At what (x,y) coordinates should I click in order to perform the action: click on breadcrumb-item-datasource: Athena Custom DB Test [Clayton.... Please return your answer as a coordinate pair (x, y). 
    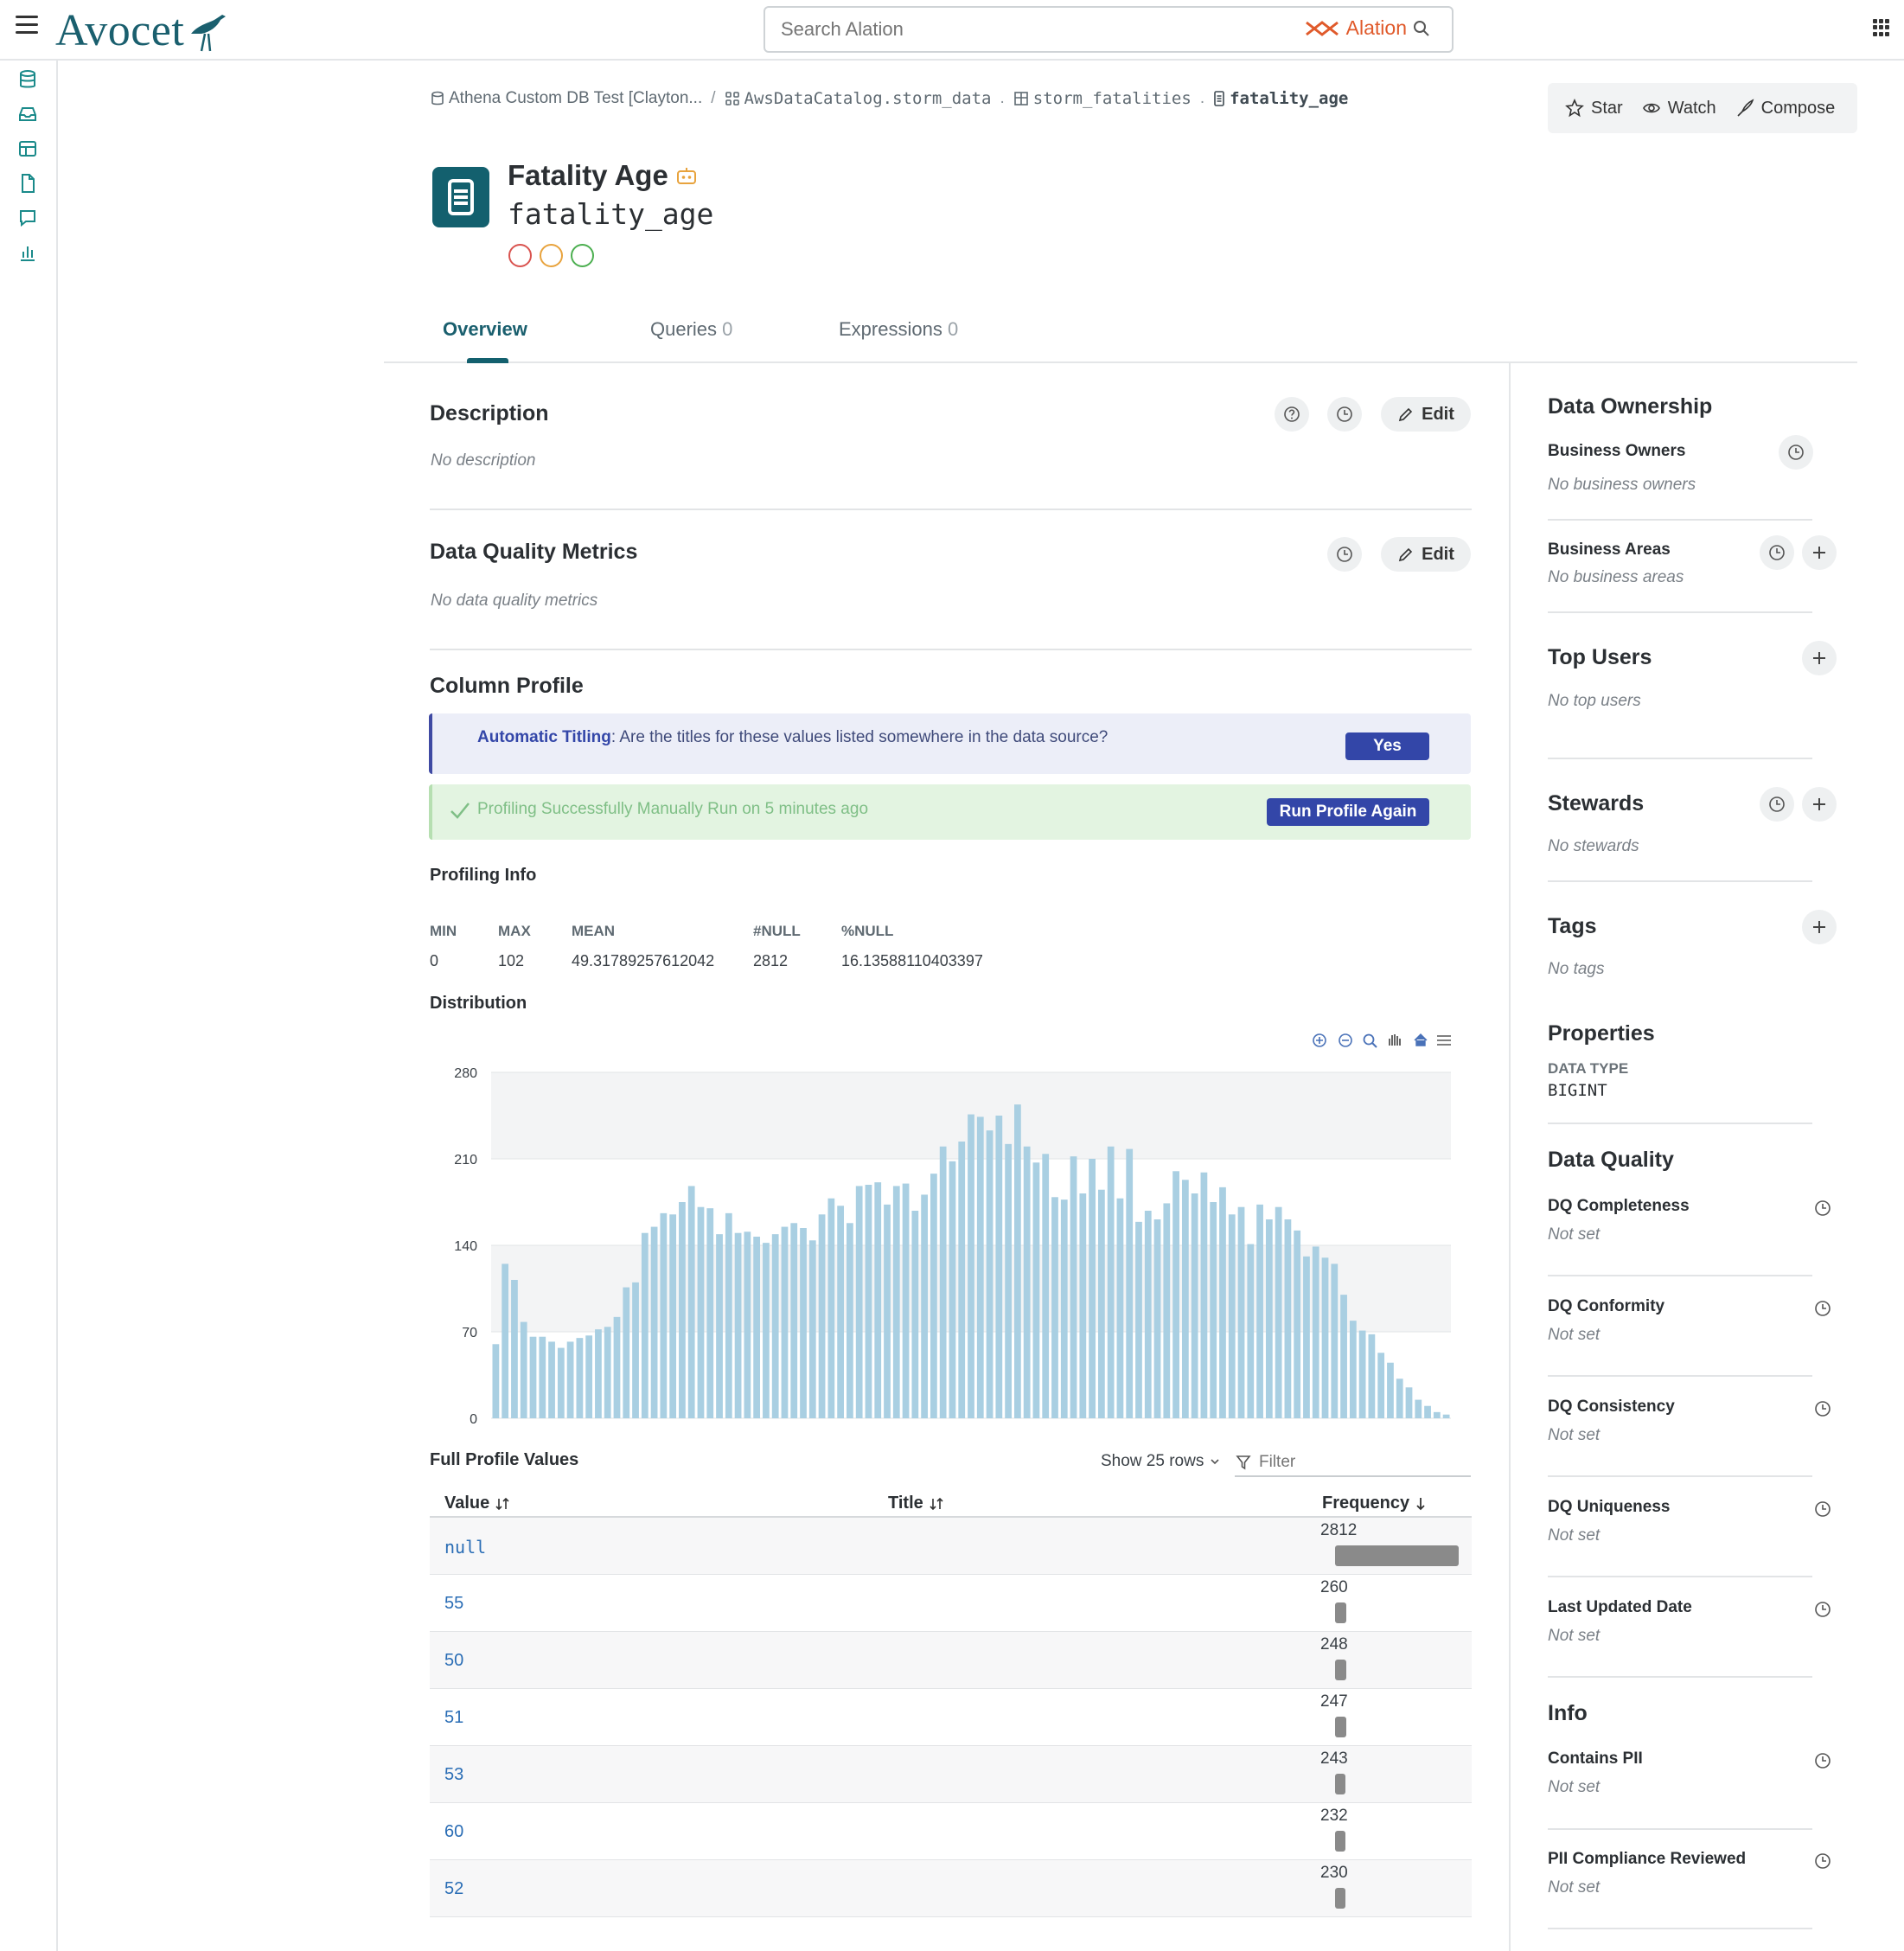
    Looking at the image, I should click on (567, 98).